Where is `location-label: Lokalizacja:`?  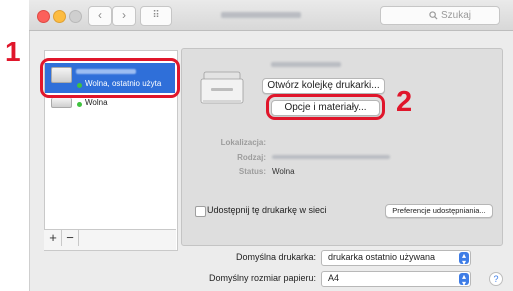 location-label: Lokalizacja: is located at coordinates (243, 142).